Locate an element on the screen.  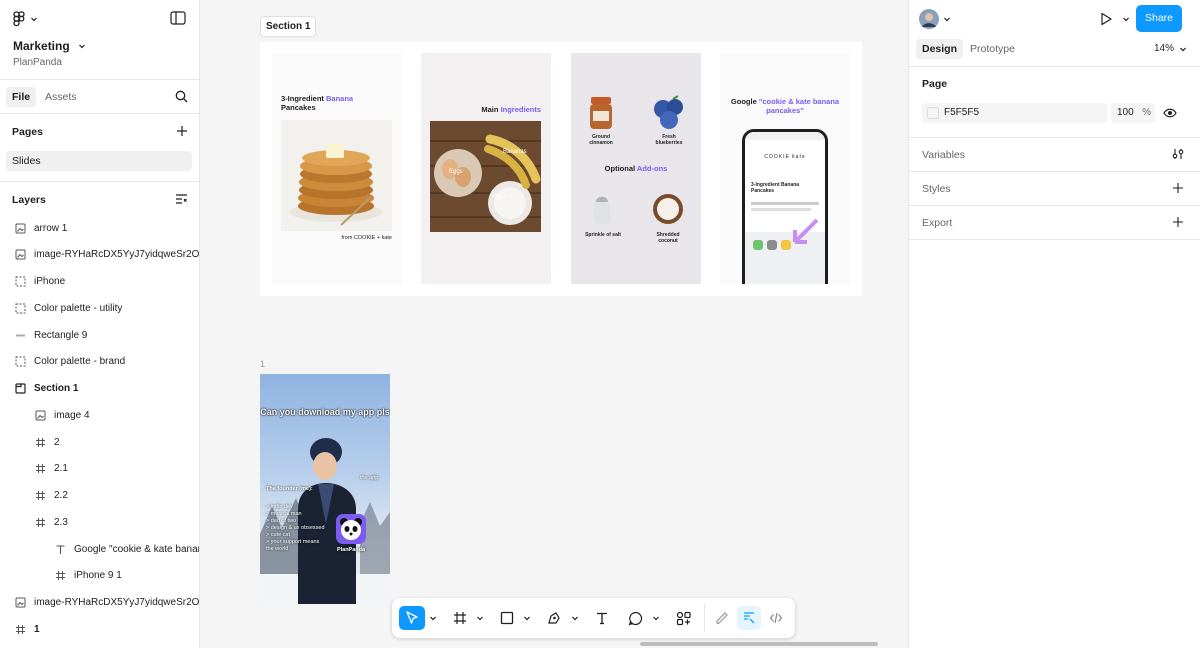
text-tool-button is located at coordinates (602, 618).